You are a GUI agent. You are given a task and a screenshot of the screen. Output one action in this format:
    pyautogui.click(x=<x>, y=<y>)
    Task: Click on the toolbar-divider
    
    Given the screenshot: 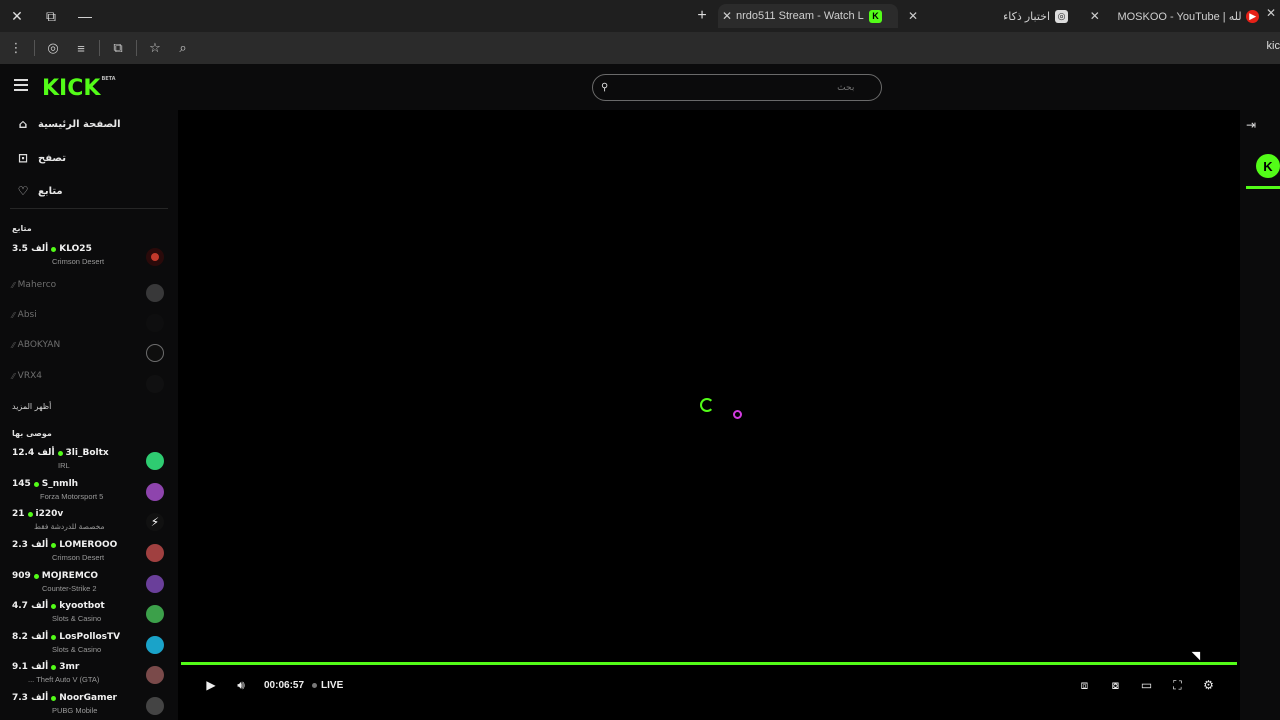 What is the action you would take?
    pyautogui.click(x=136, y=48)
    